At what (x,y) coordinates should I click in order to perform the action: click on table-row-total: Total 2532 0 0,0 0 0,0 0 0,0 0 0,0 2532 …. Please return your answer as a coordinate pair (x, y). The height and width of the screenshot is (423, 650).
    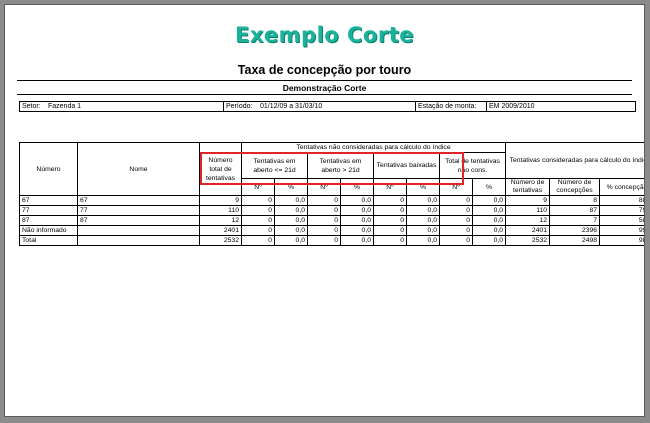
    Looking at the image, I should click on (331, 240).